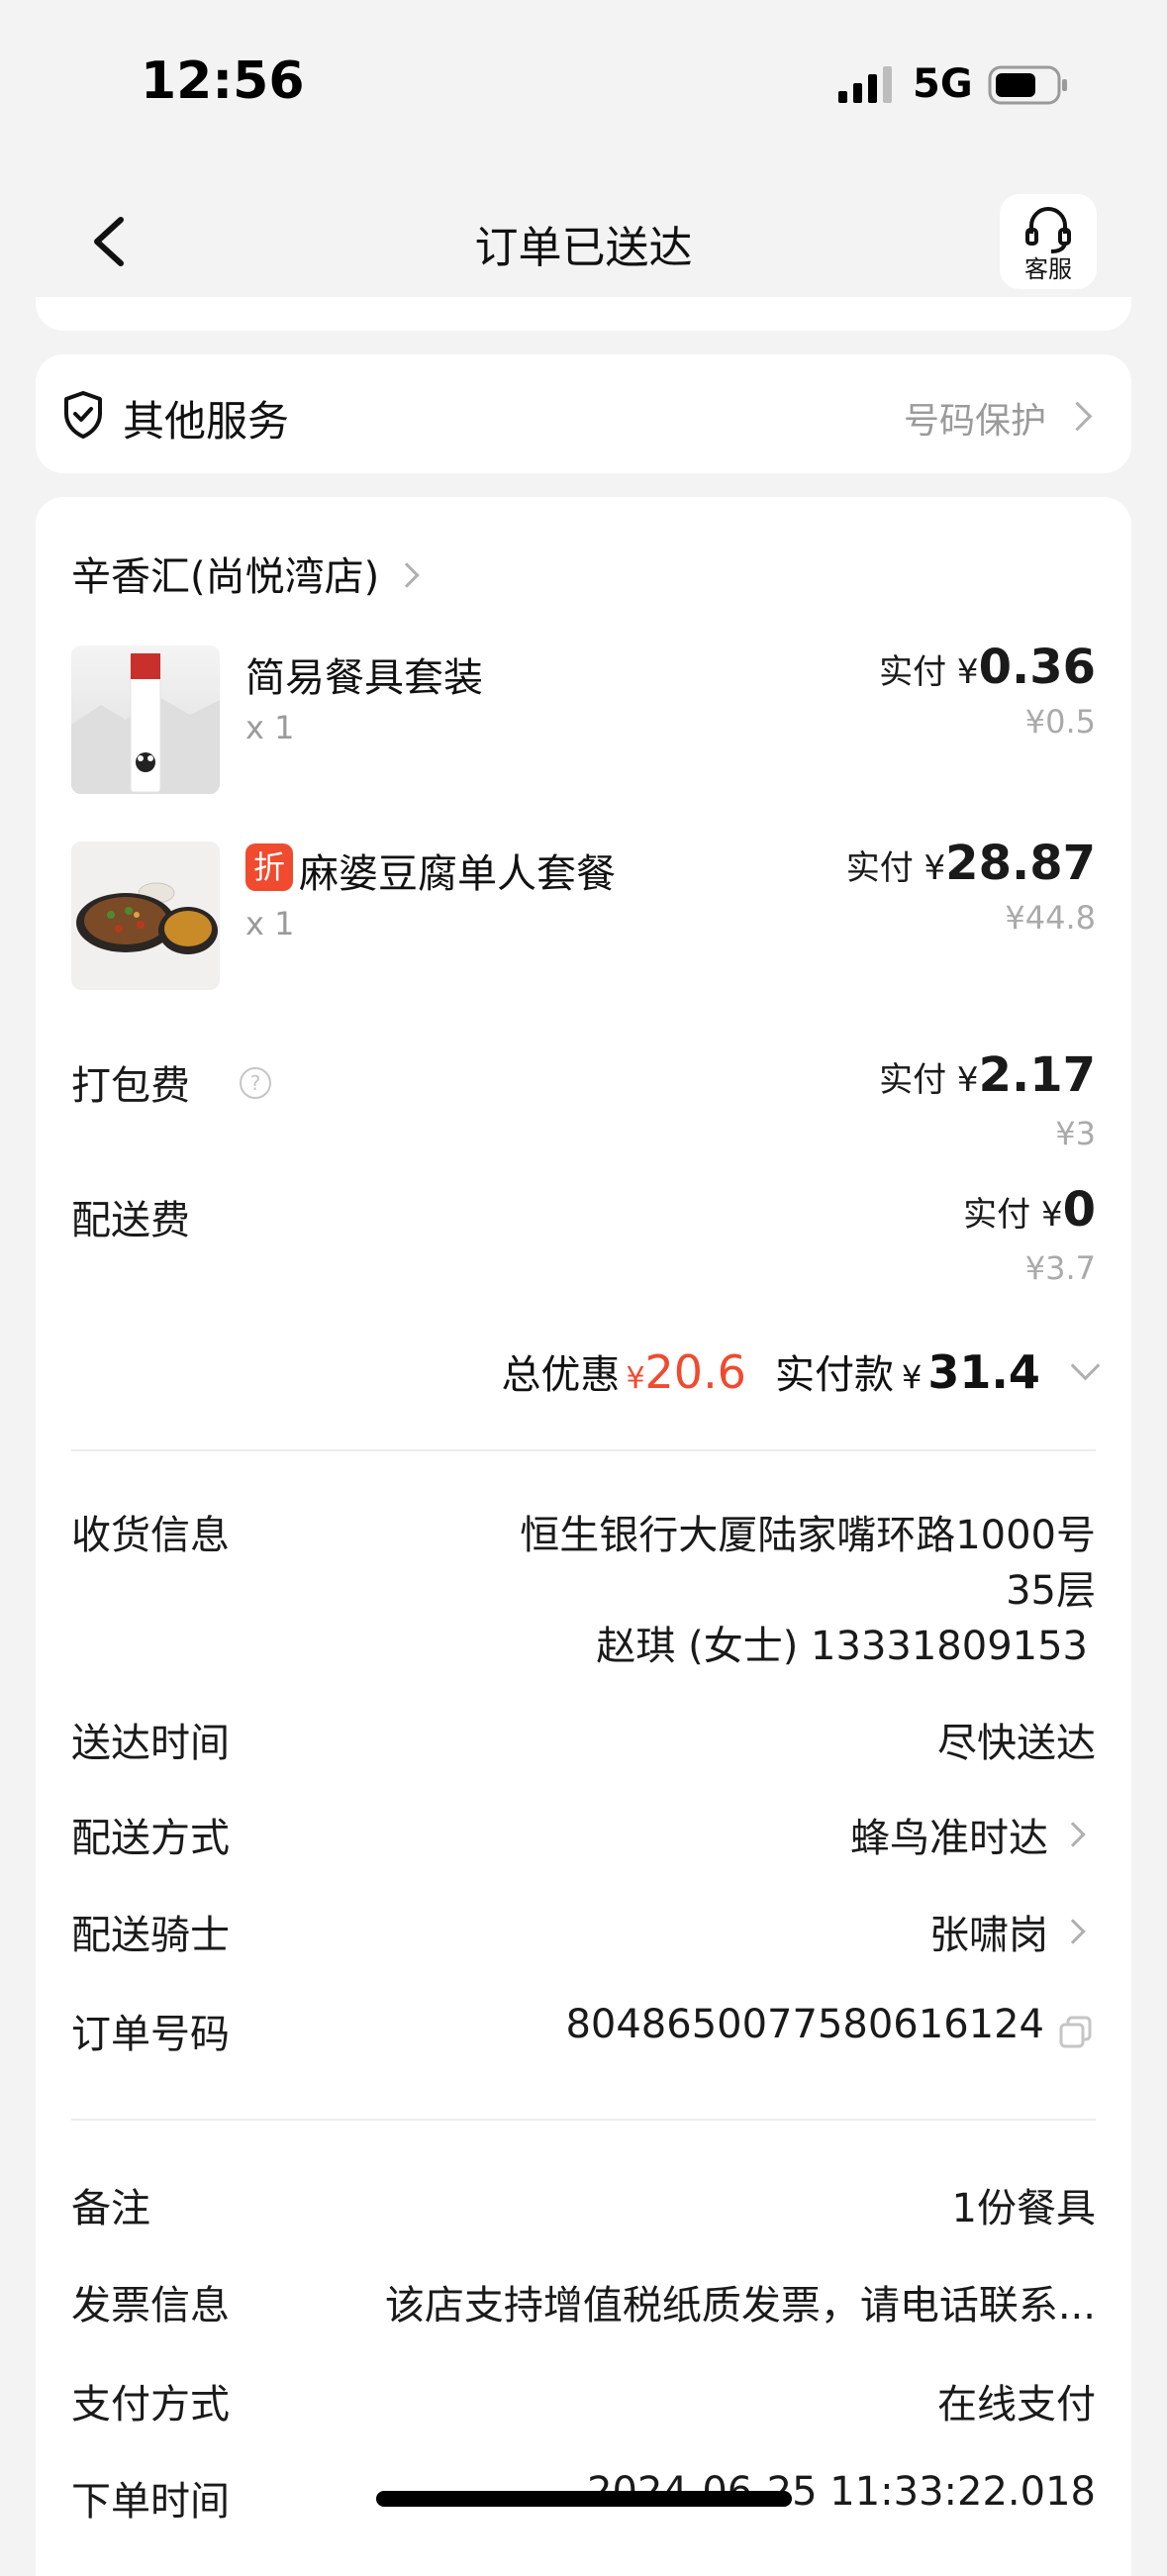  What do you see at coordinates (150, 1936) in the screenshot?
I see `rider-label: 配送骑士` at bounding box center [150, 1936].